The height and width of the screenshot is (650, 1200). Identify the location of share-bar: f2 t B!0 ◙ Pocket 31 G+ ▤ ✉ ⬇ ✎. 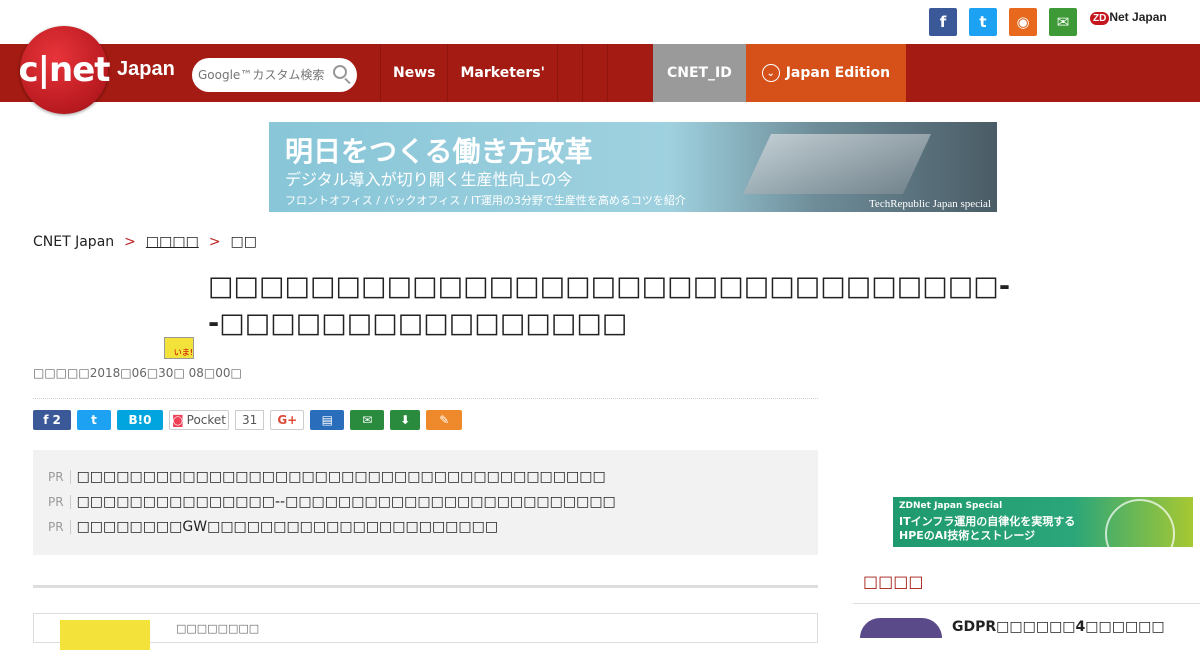
(248, 420).